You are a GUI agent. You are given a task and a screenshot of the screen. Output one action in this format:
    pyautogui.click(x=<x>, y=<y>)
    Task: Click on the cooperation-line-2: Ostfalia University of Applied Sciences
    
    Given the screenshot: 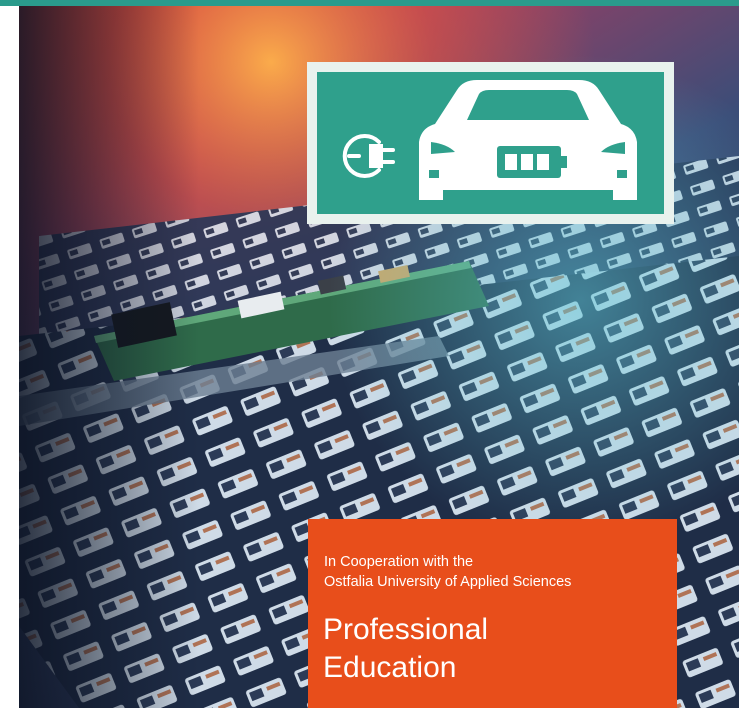 What is the action you would take?
    pyautogui.click(x=448, y=582)
    